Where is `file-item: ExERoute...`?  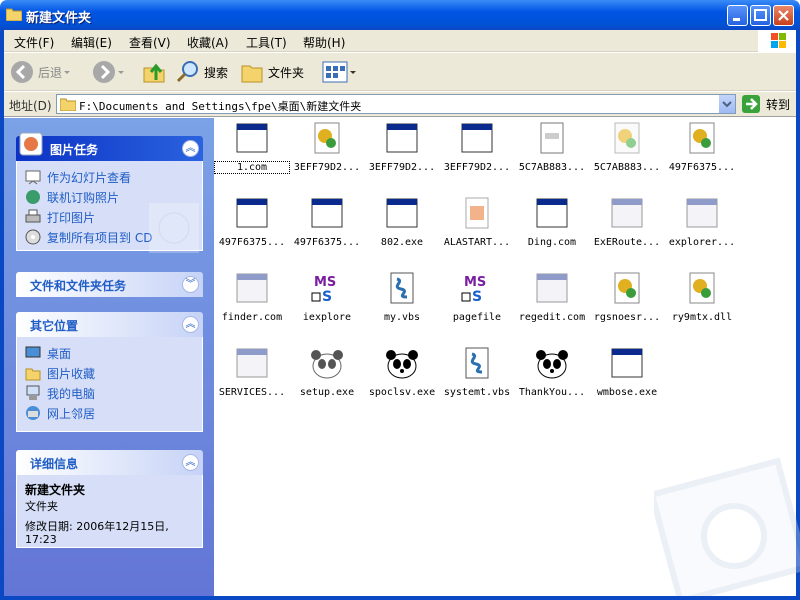
file-item: ExERoute... is located at coordinates (627, 222).